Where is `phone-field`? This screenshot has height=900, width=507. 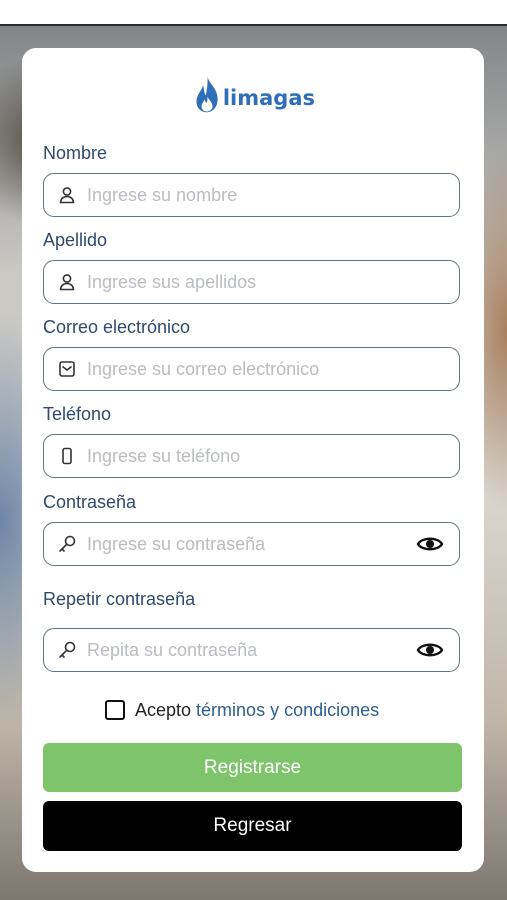
phone-field is located at coordinates (251, 456).